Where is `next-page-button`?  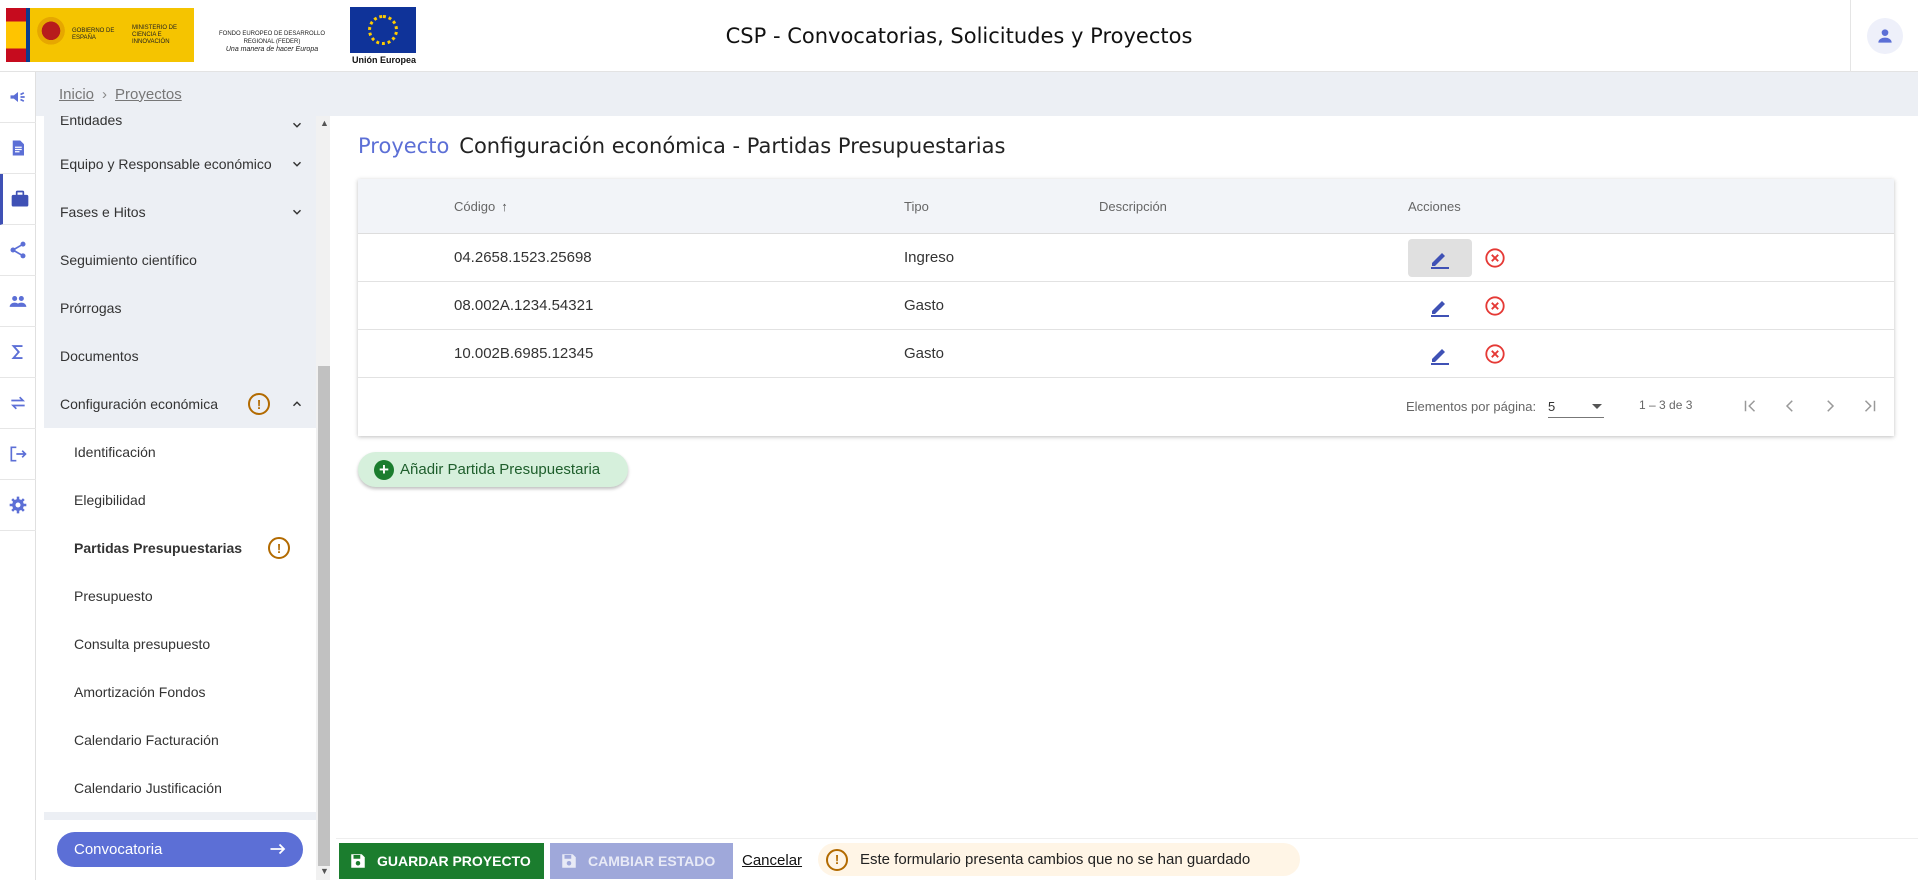 next-page-button is located at coordinates (1830, 406).